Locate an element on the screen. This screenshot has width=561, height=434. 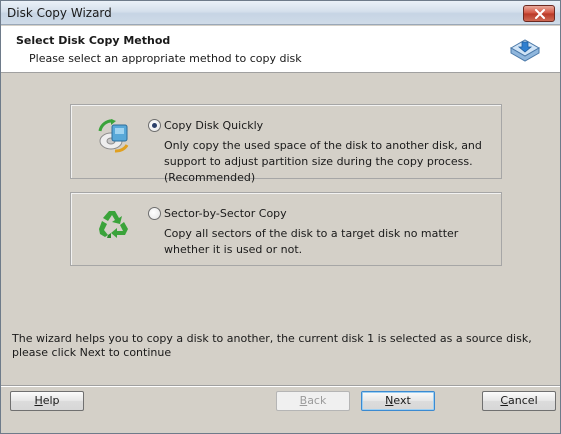
help-button-accelerator: H is located at coordinates (38, 400).